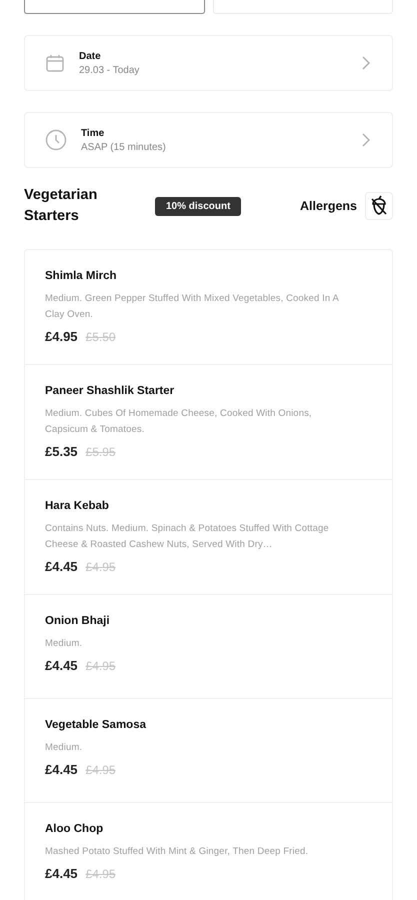  I want to click on item-name: Aloo Chop, so click(74, 829).